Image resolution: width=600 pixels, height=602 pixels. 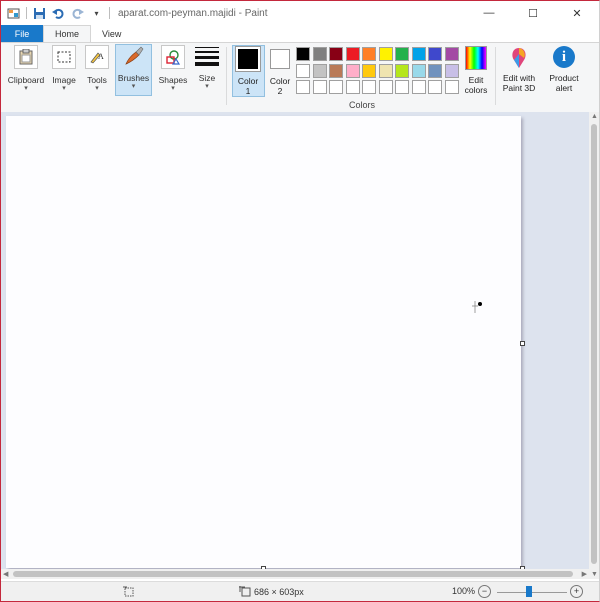 What do you see at coordinates (64, 57) in the screenshot?
I see `select-icon` at bounding box center [64, 57].